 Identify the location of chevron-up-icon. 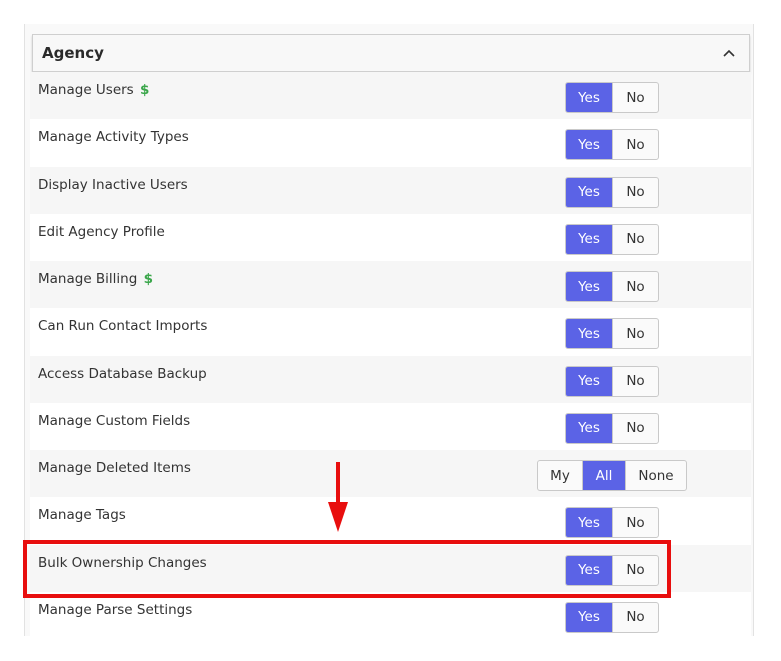
(729, 53).